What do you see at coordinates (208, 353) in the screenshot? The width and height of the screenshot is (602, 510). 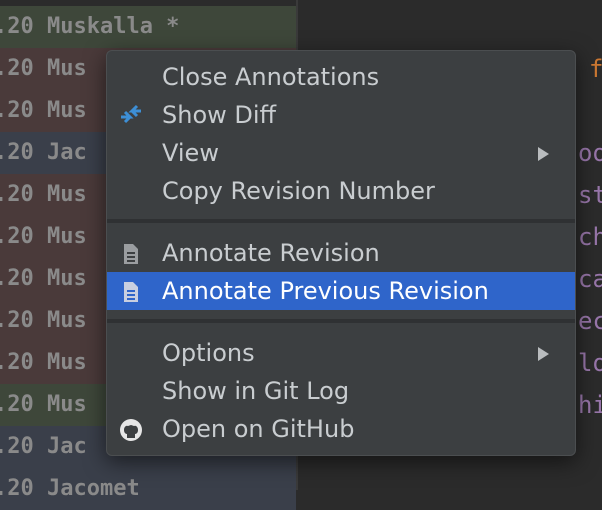 I see `menu-item-label: Options` at bounding box center [208, 353].